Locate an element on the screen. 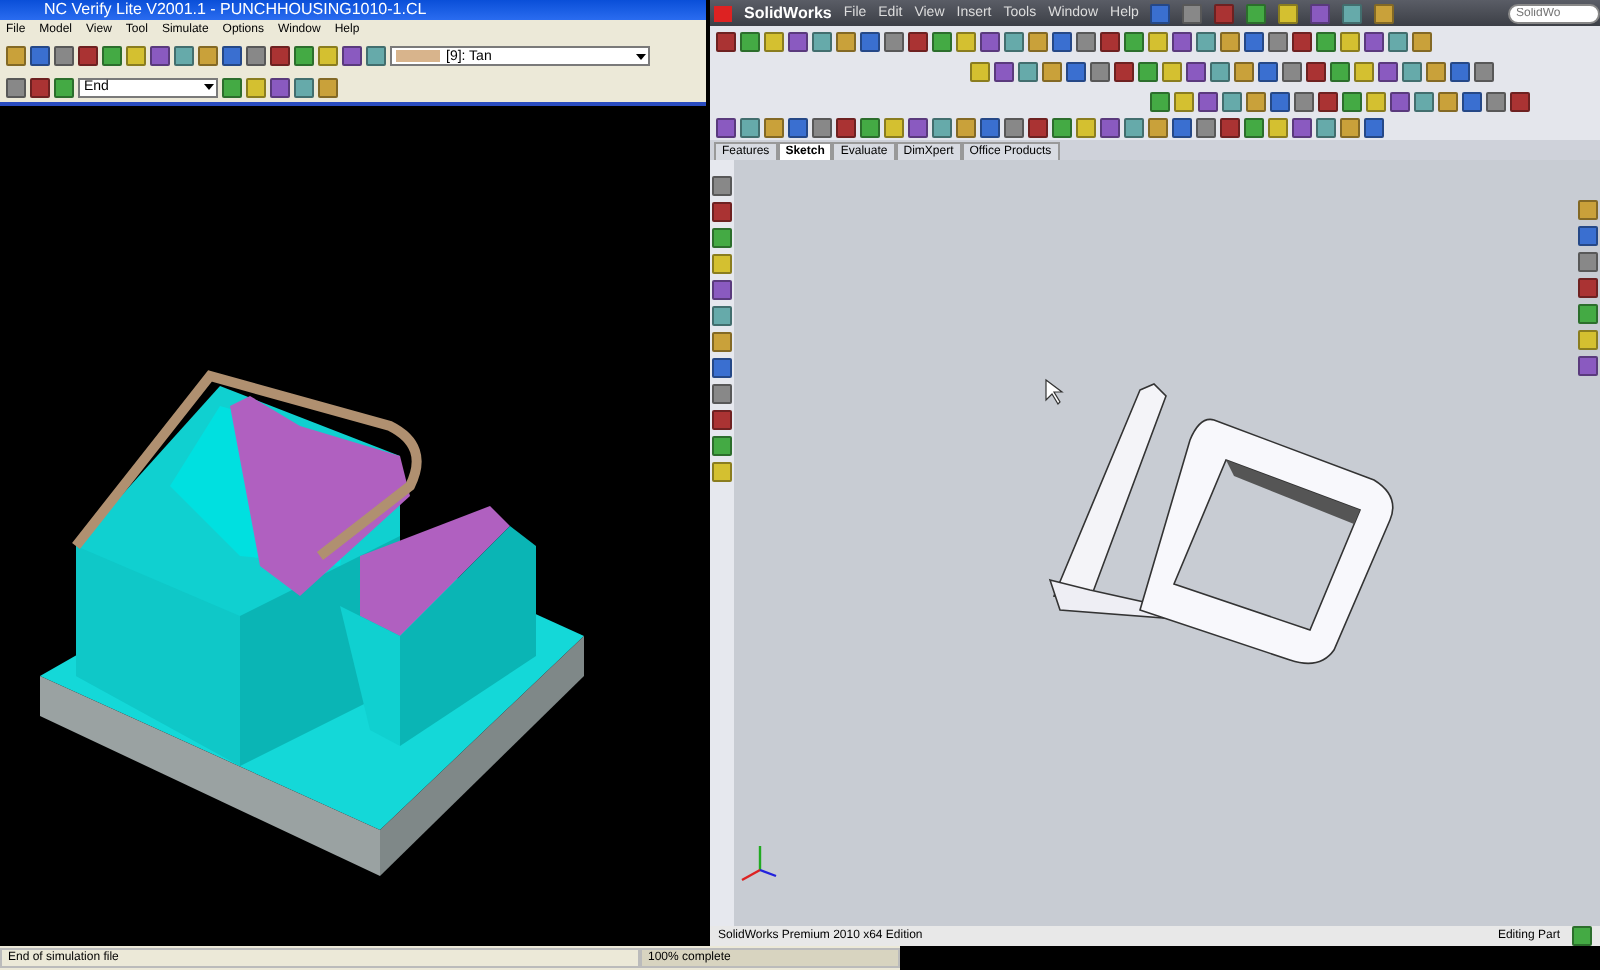 The width and height of the screenshot is (1600, 970). cursor-icon is located at coordinates (1054, 391).